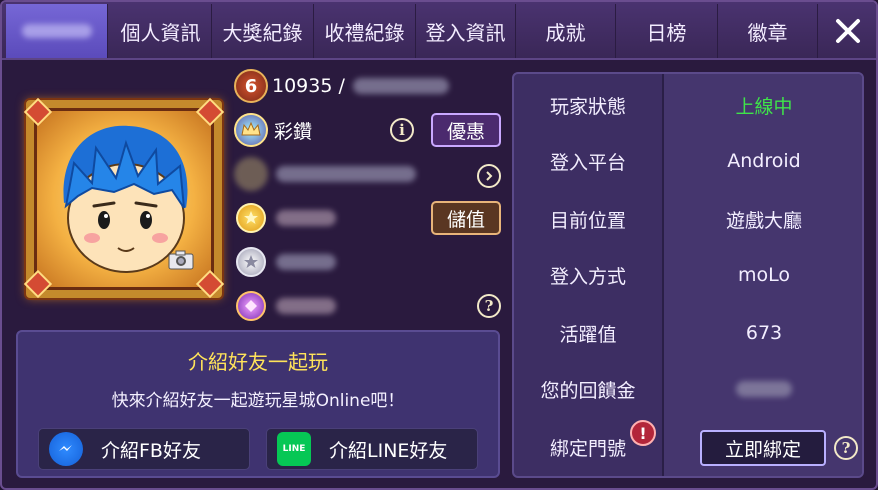 The image size is (878, 490). What do you see at coordinates (587, 220) in the screenshot?
I see `status-key: 目前位置` at bounding box center [587, 220].